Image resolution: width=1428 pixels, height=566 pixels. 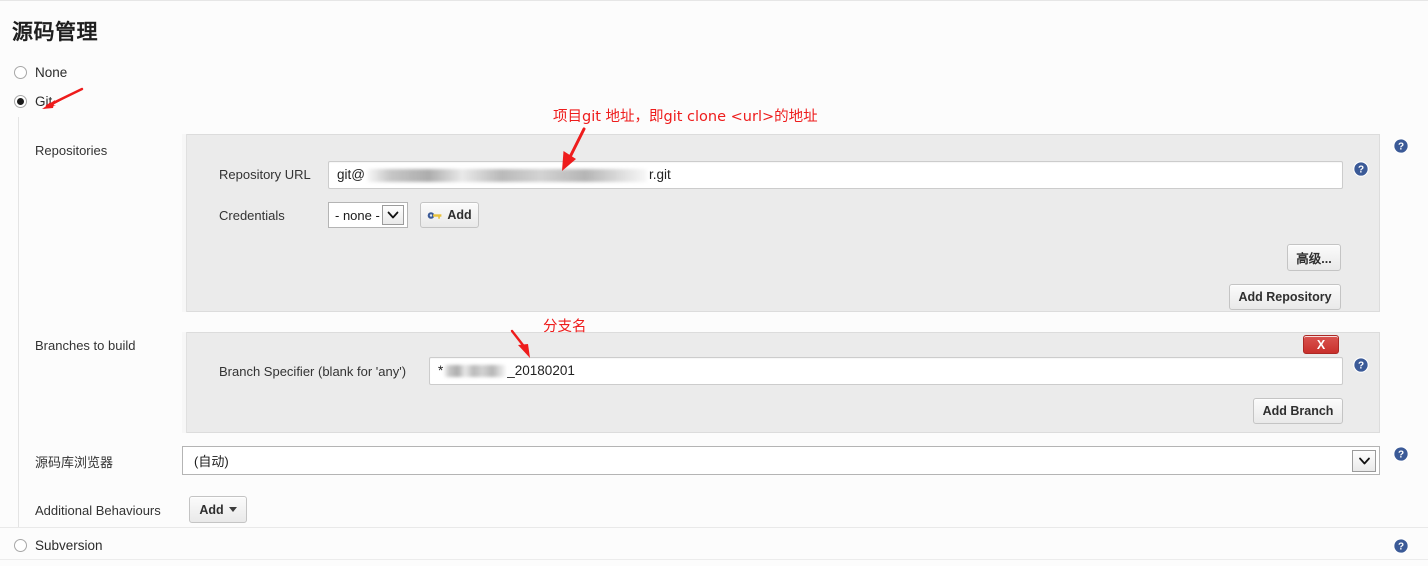 What do you see at coordinates (20, 101) in the screenshot?
I see `radio-git` at bounding box center [20, 101].